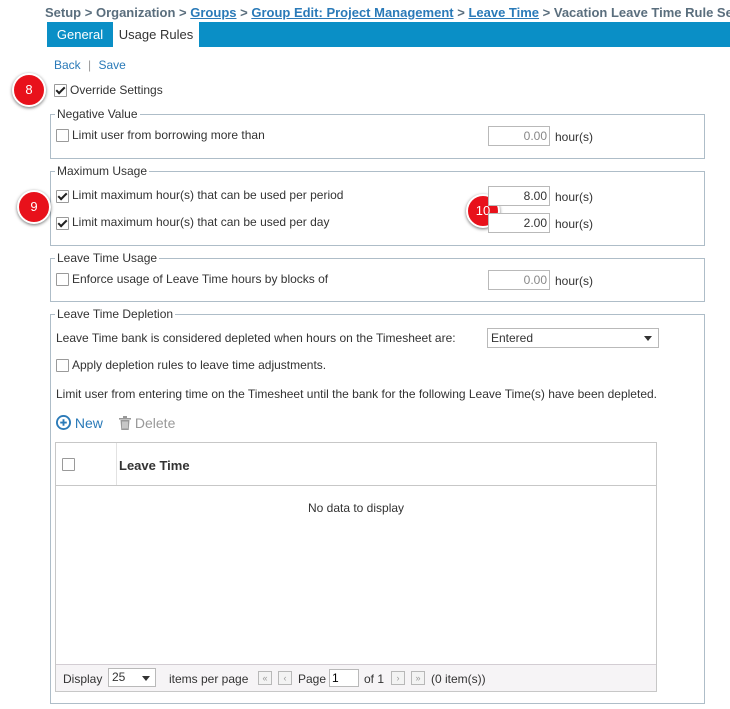  What do you see at coordinates (88, 423) in the screenshot?
I see `new-button-label: New` at bounding box center [88, 423].